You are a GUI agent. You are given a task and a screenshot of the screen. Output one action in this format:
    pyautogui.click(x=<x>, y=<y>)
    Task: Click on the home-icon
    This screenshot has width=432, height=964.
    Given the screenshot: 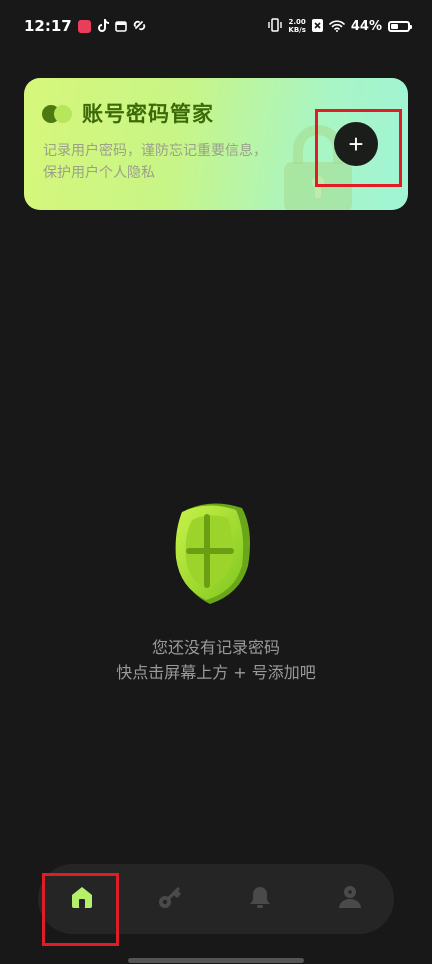 What is the action you would take?
    pyautogui.click(x=82, y=899)
    